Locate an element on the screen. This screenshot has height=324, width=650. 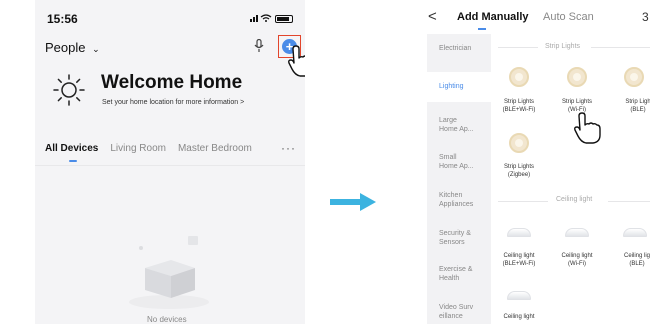
tab-living-room: Living Room is located at coordinates (138, 148).